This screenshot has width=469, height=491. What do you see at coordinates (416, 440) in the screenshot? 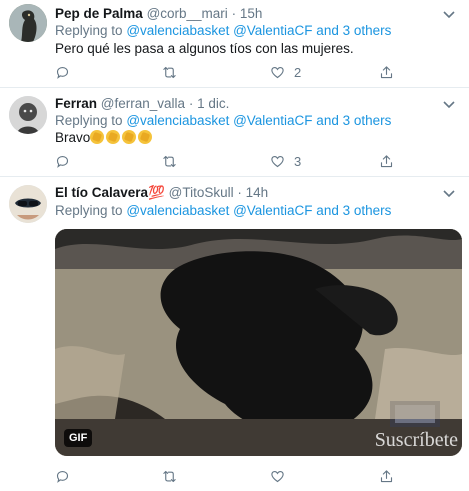
I see `gif-overlay-text: Suscríbete` at bounding box center [416, 440].